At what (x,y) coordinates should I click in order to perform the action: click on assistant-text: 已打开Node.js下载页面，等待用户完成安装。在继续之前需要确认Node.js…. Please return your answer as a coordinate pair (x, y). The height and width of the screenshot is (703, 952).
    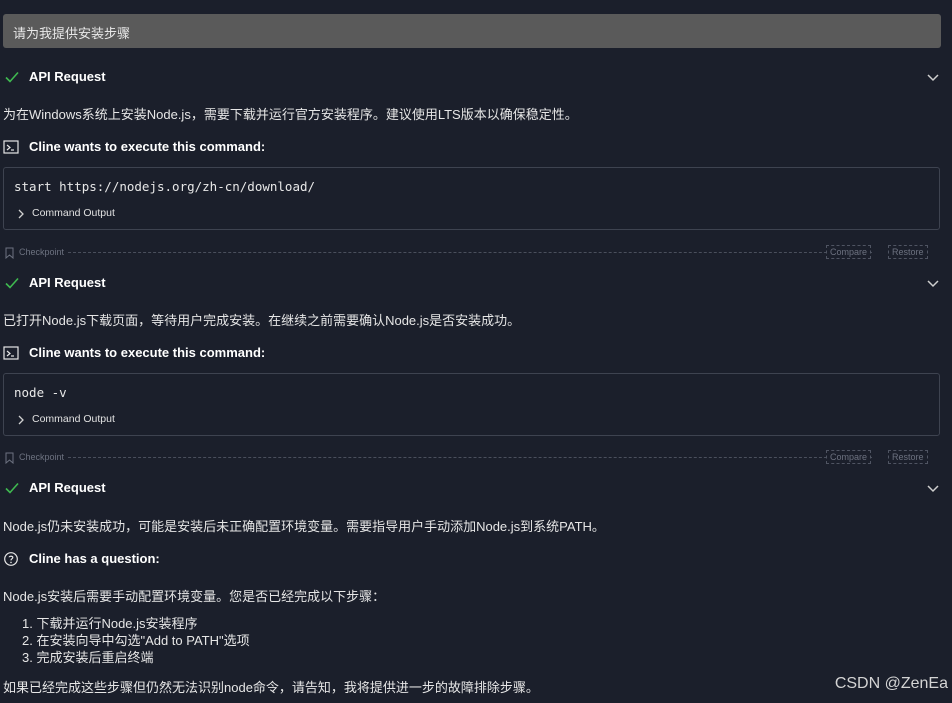
    Looking at the image, I should click on (262, 320).